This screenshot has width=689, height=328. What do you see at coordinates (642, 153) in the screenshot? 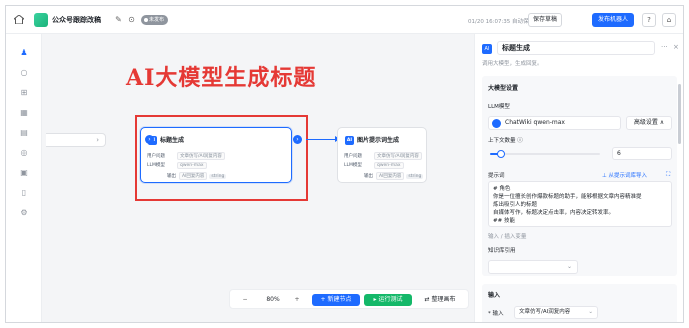
I see `context-number-input: 6` at bounding box center [642, 153].